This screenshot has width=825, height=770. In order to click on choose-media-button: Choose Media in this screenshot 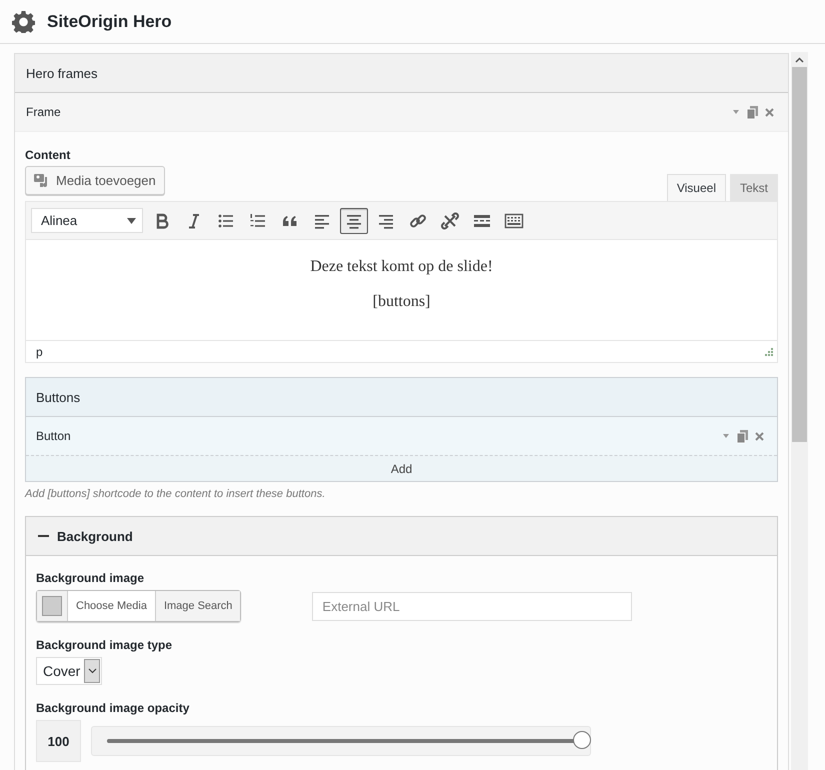, I will do `click(111, 606)`.